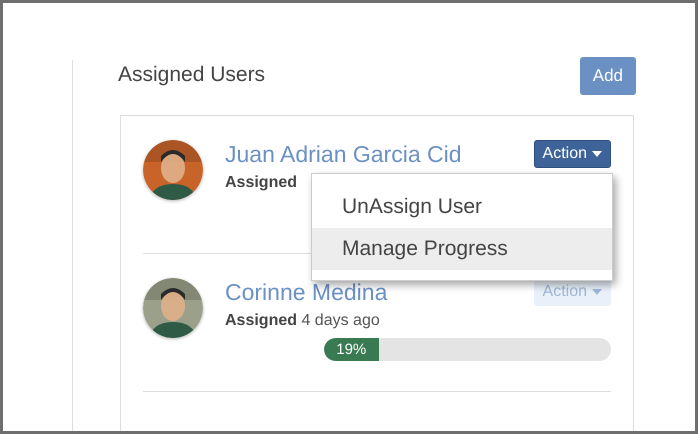 Image resolution: width=698 pixels, height=434 pixels. Describe the element at coordinates (462, 249) in the screenshot. I see `menu-item: Manage Progress` at that location.